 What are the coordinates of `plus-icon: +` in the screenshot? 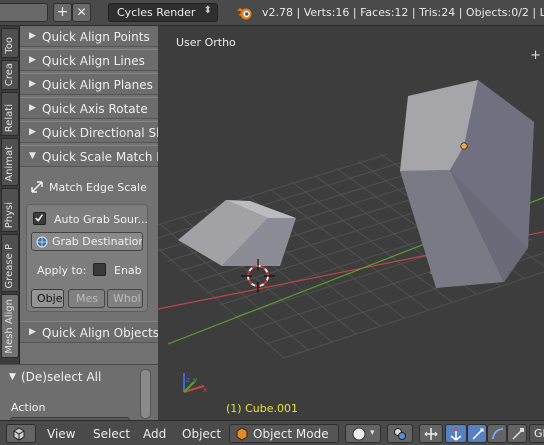 It's located at (62, 12).